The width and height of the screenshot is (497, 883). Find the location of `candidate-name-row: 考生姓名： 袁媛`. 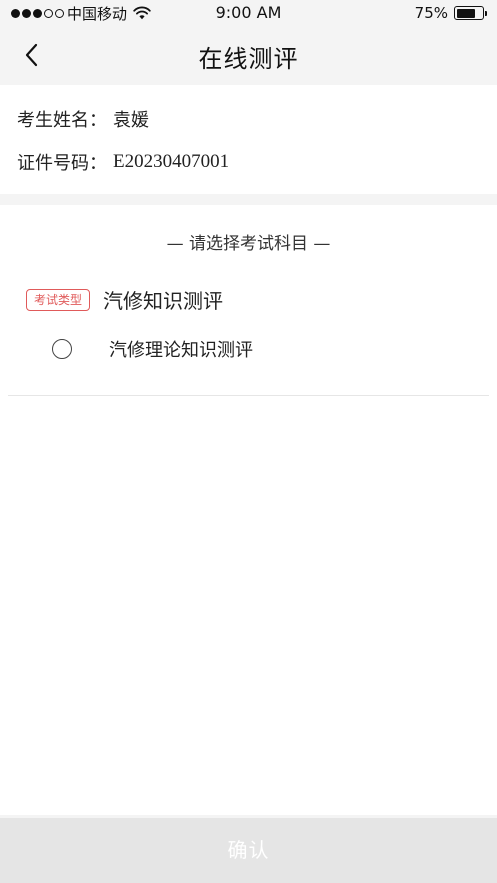

candidate-name-row: 考生姓名： 袁媛 is located at coordinates (83, 119).